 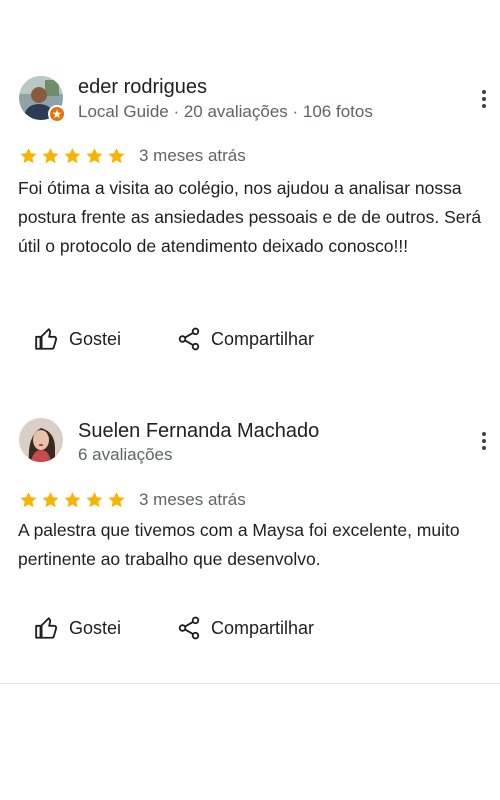 I want to click on author-meta: 6 avaliações, so click(x=125, y=454).